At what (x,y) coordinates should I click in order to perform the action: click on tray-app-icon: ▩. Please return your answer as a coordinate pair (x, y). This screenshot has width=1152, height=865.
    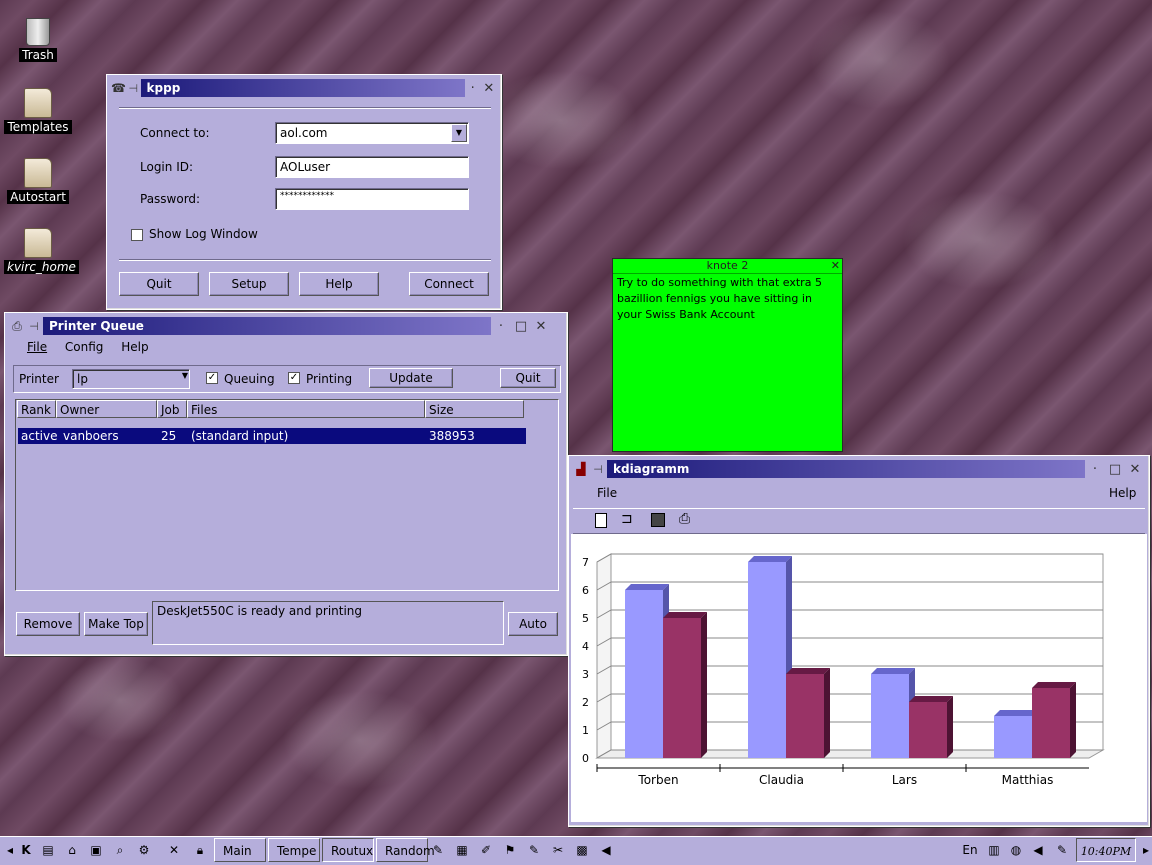
    Looking at the image, I should click on (582, 850).